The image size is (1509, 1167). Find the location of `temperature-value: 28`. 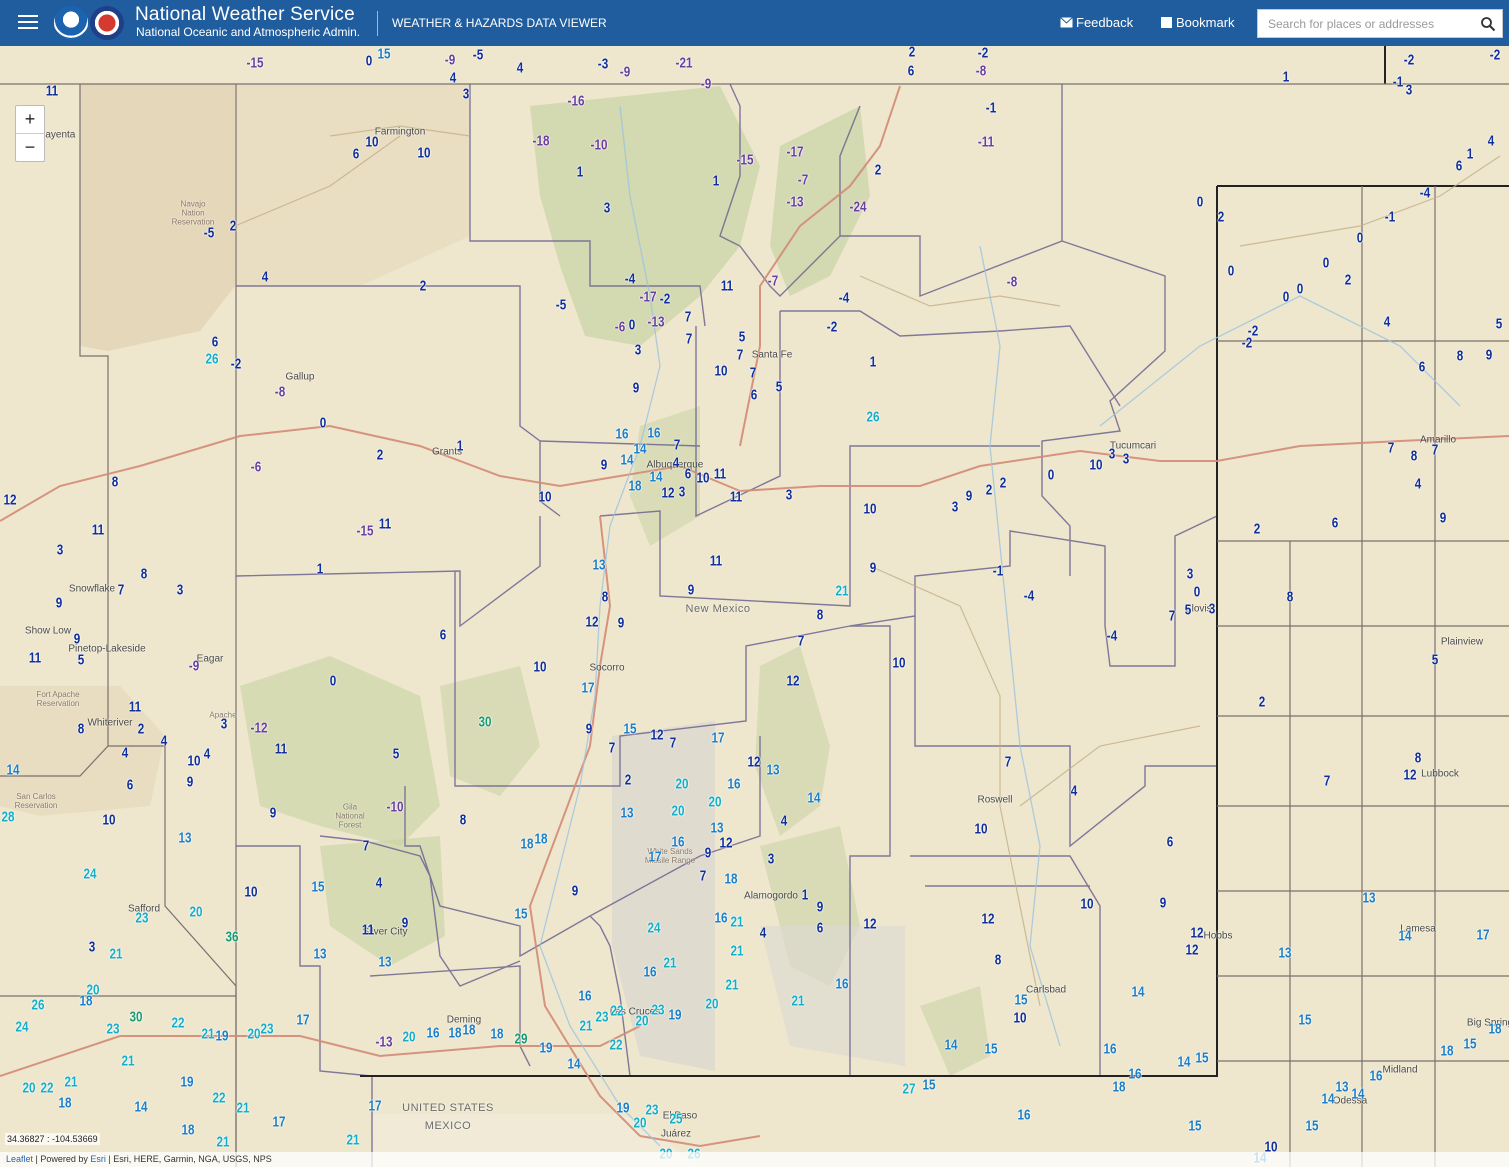

temperature-value: 28 is located at coordinates (7, 817).